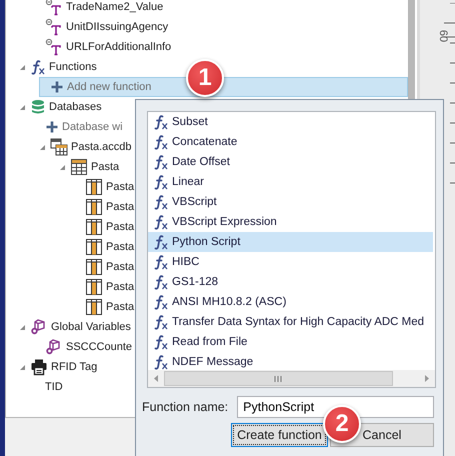 Image resolution: width=455 pixels, height=456 pixels. I want to click on function-item: Read from File, so click(290, 342).